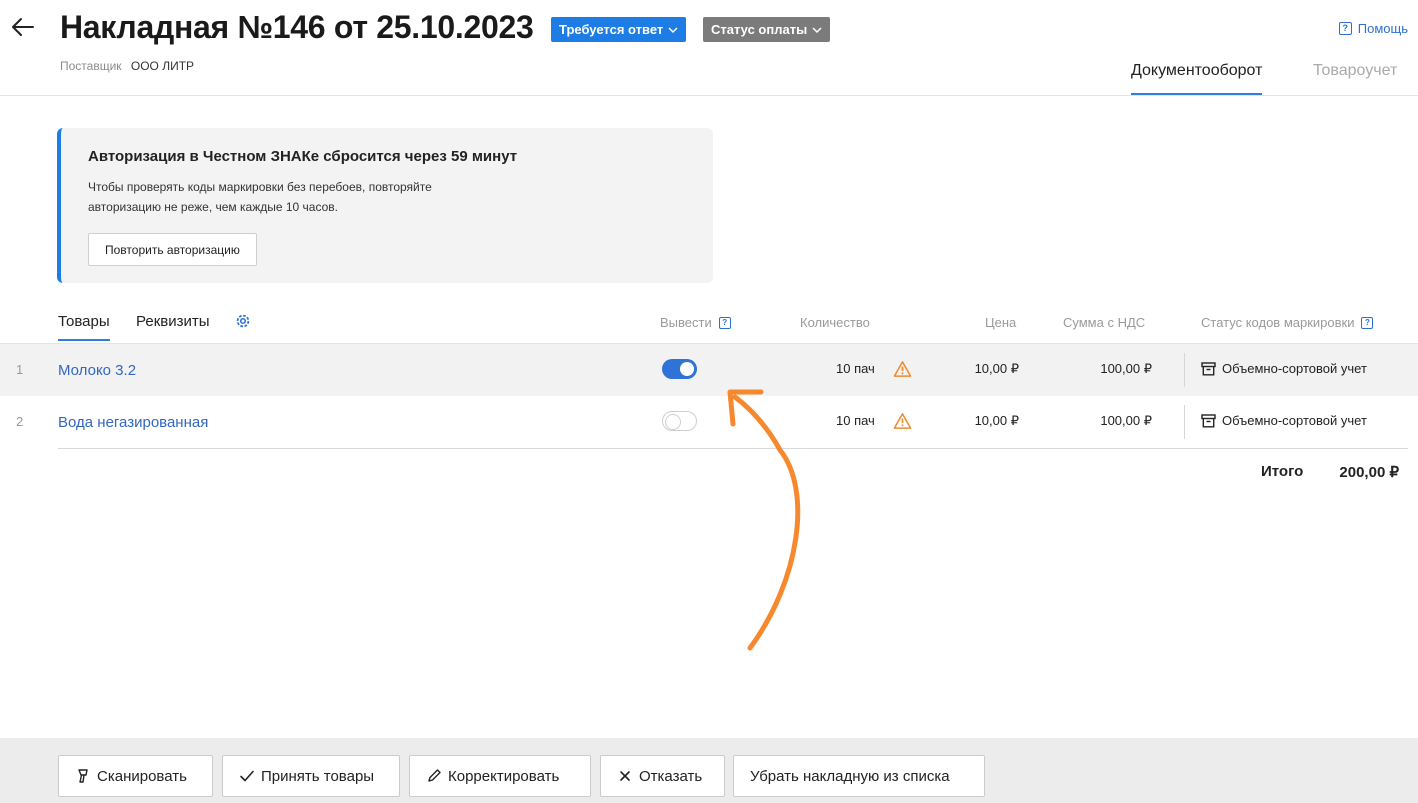 This screenshot has width=1418, height=803. What do you see at coordinates (173, 321) in the screenshot?
I see `tab-requisites: Реквизиты` at bounding box center [173, 321].